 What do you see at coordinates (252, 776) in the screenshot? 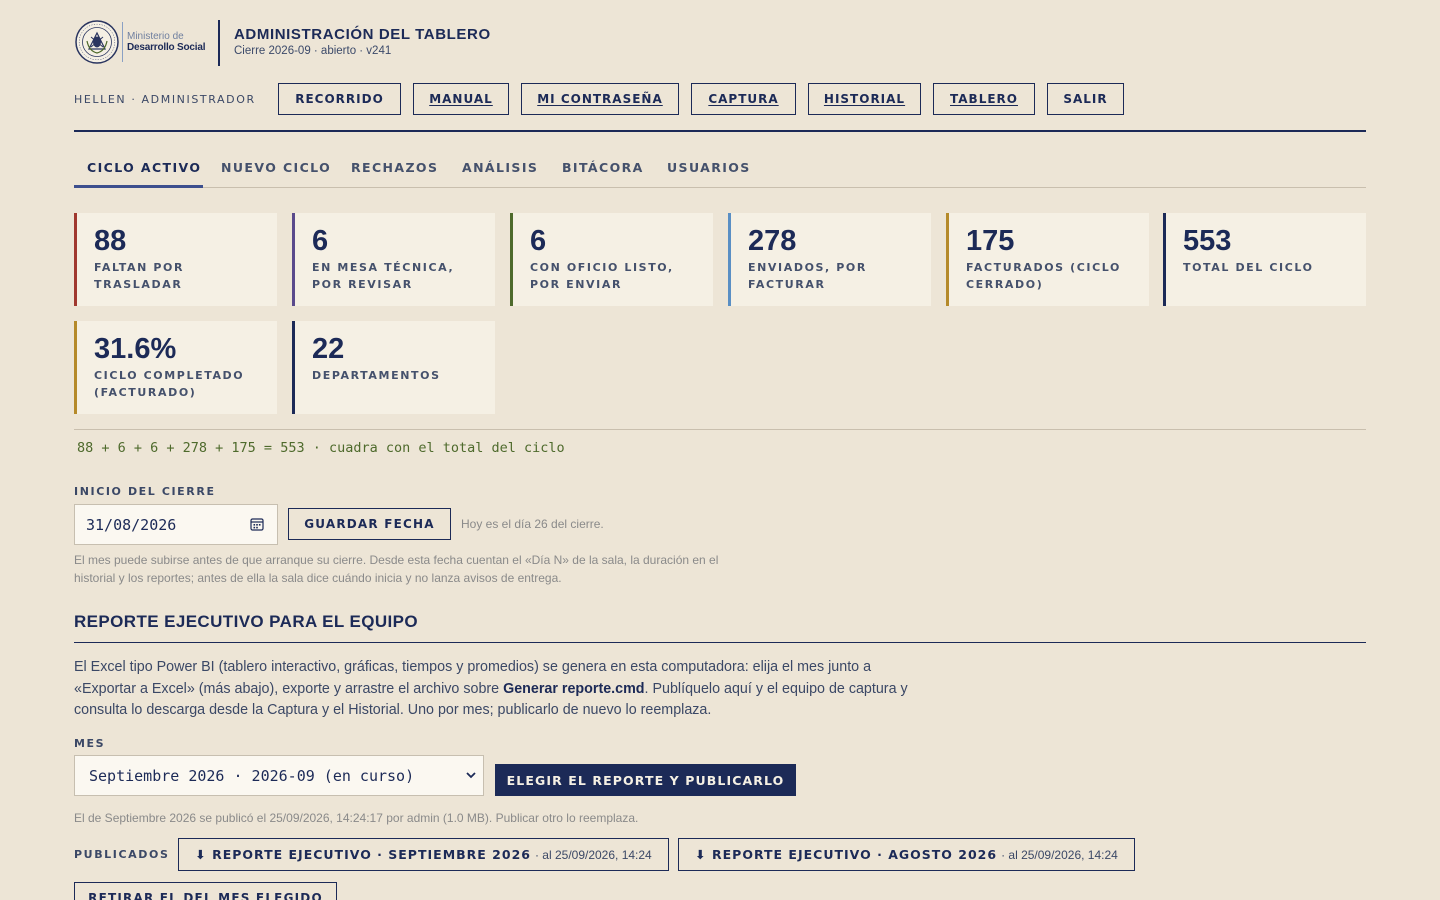
I see `mes-selected-value: Septiembre 2026 · 2026-09 (en curso)` at bounding box center [252, 776].